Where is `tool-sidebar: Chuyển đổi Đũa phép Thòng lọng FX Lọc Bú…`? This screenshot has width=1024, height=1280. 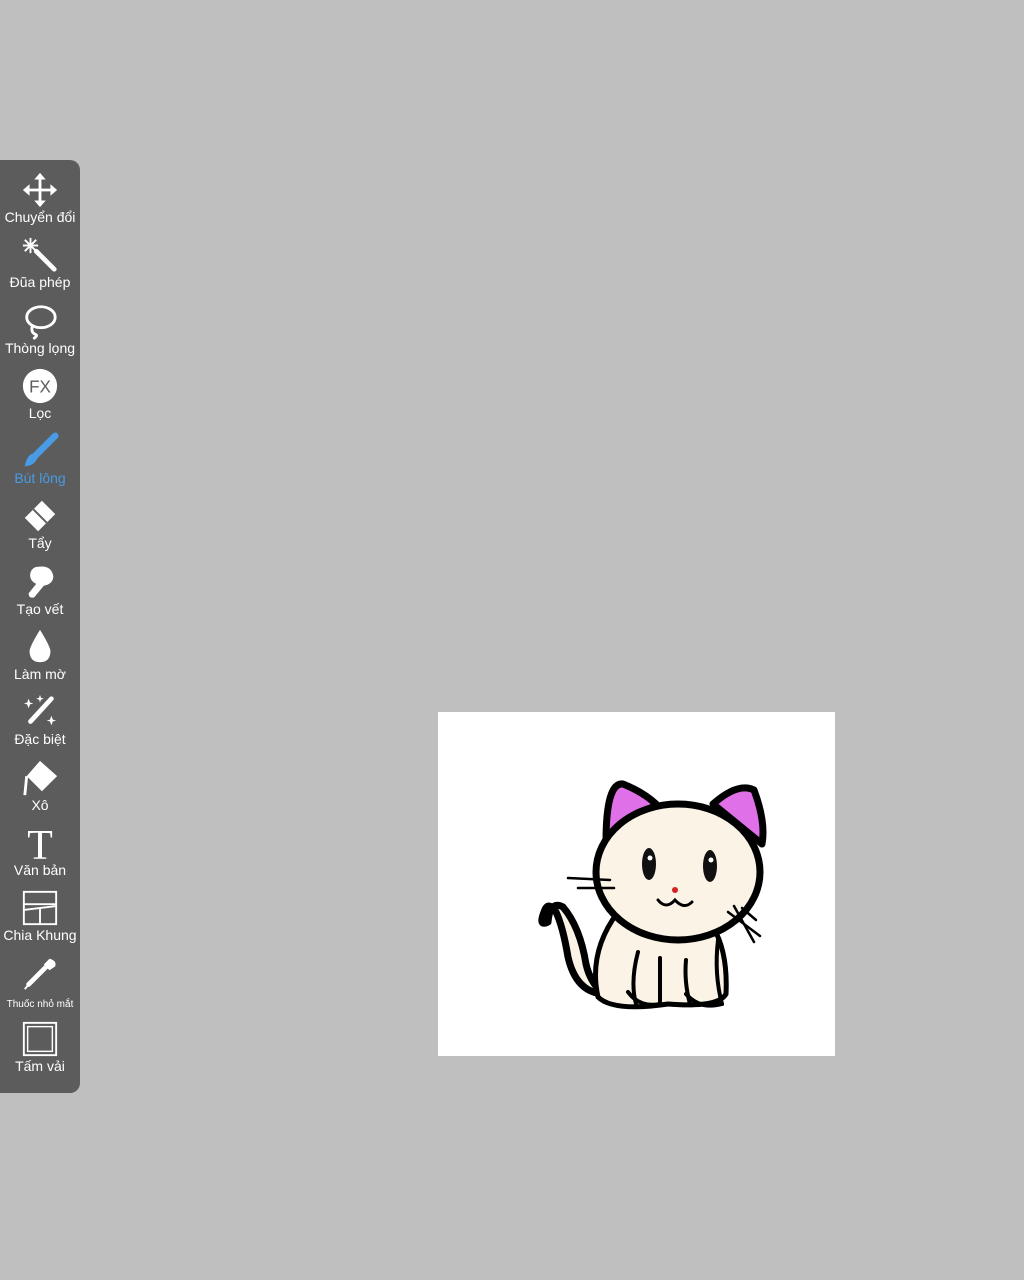
tool-sidebar: Chuyển đổi Đũa phép Thòng lọng FX Lọc Bú… is located at coordinates (40, 626).